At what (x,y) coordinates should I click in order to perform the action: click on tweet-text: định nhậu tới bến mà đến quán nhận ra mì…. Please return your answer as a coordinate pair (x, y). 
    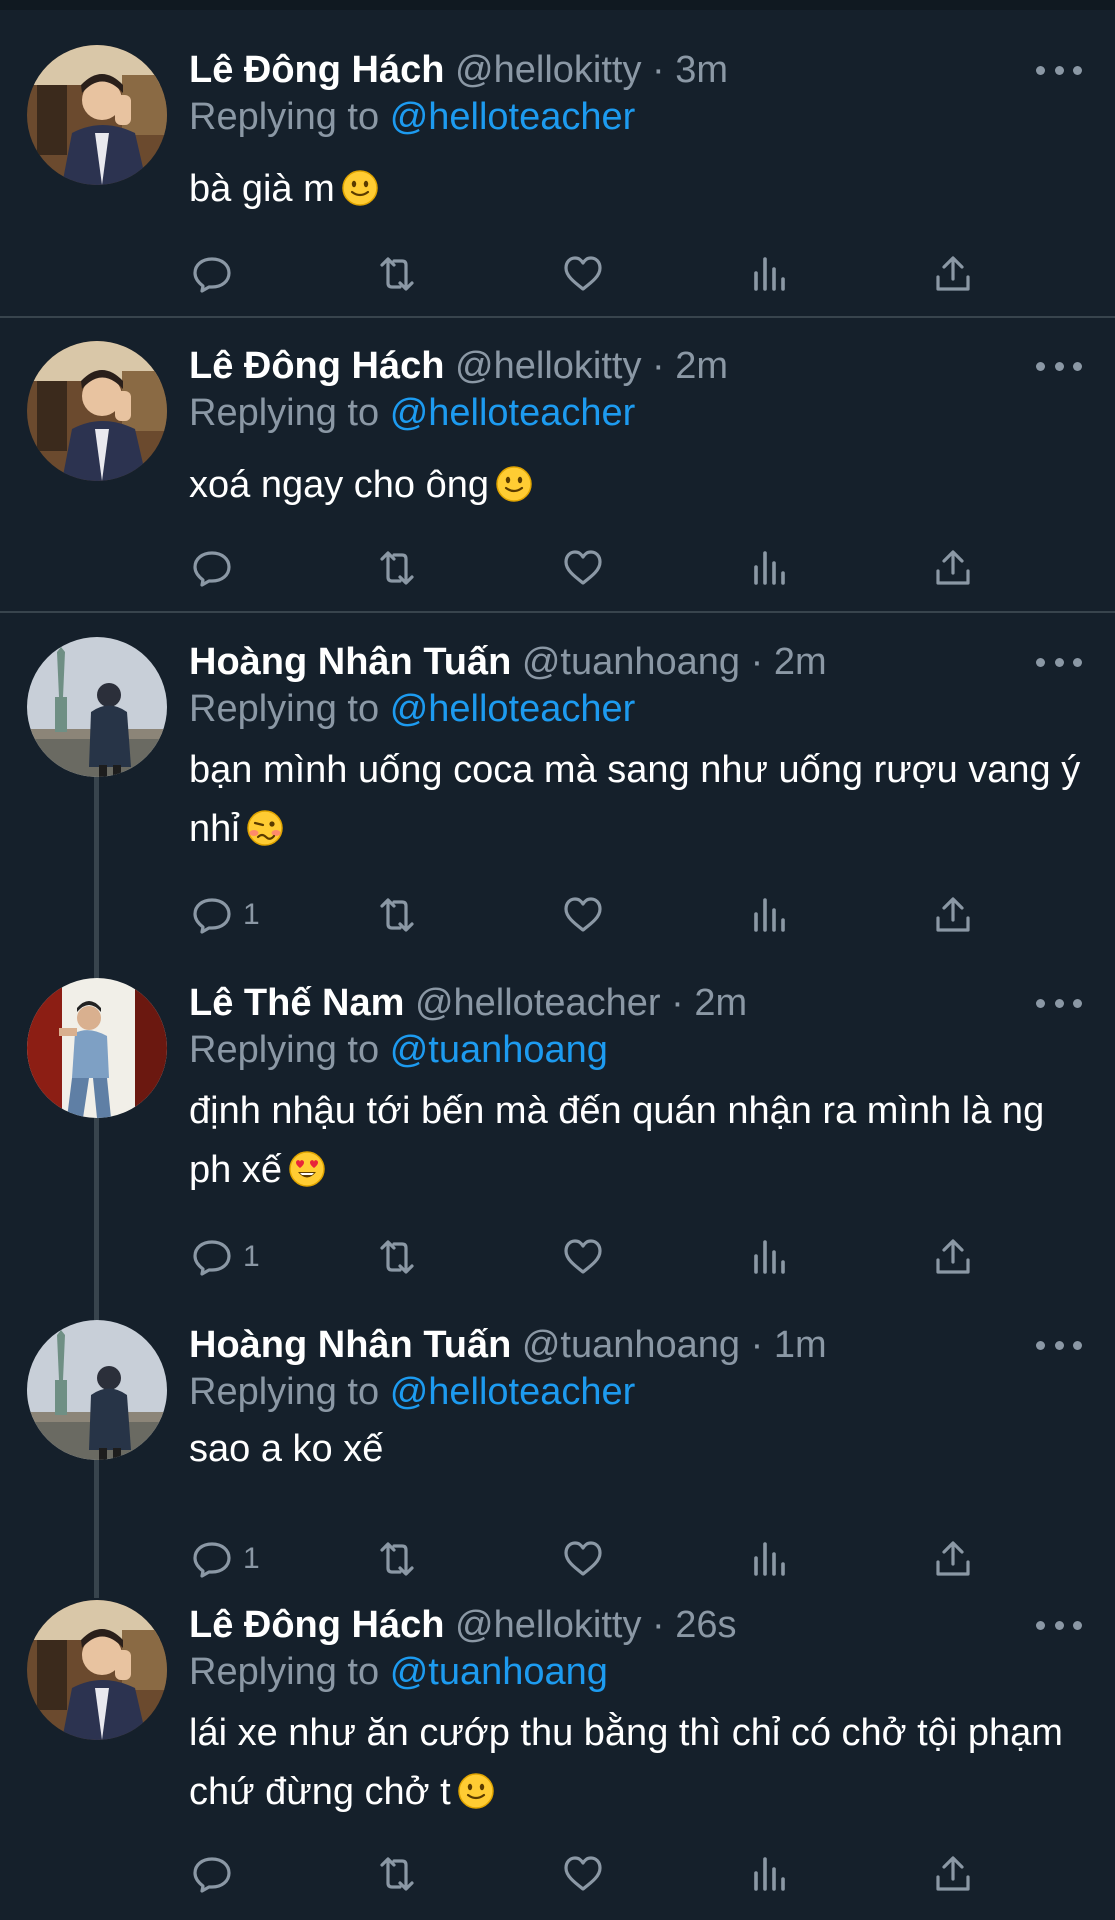
    Looking at the image, I should click on (639, 1141).